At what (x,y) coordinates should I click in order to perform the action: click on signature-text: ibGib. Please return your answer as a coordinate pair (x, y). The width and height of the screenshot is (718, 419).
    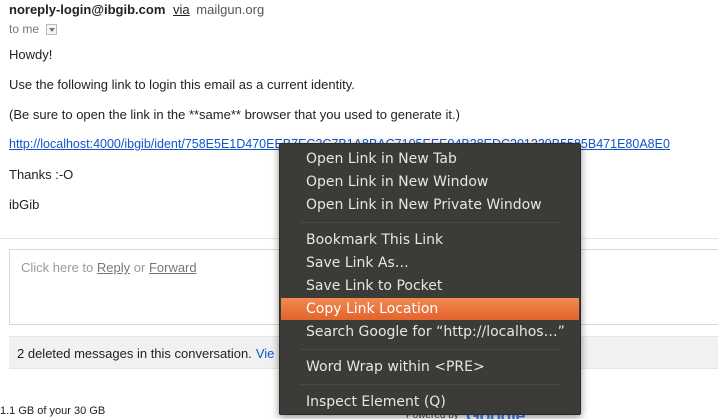
    Looking at the image, I should click on (24, 204).